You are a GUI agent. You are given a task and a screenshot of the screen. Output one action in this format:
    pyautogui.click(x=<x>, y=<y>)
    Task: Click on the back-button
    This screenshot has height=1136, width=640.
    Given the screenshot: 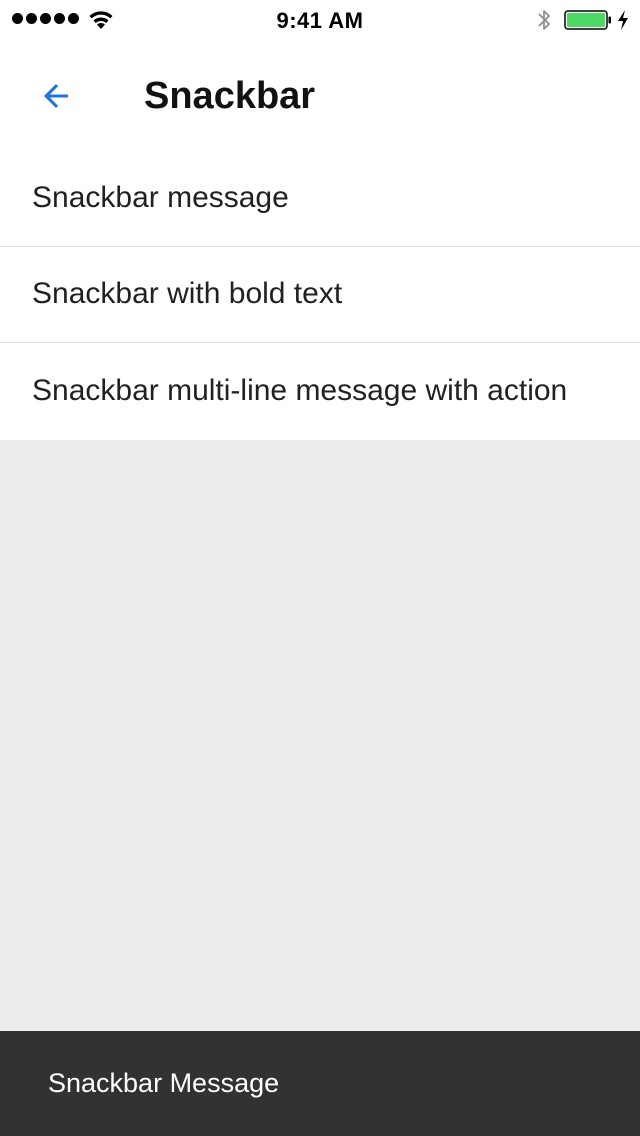 What is the action you would take?
    pyautogui.click(x=56, y=96)
    